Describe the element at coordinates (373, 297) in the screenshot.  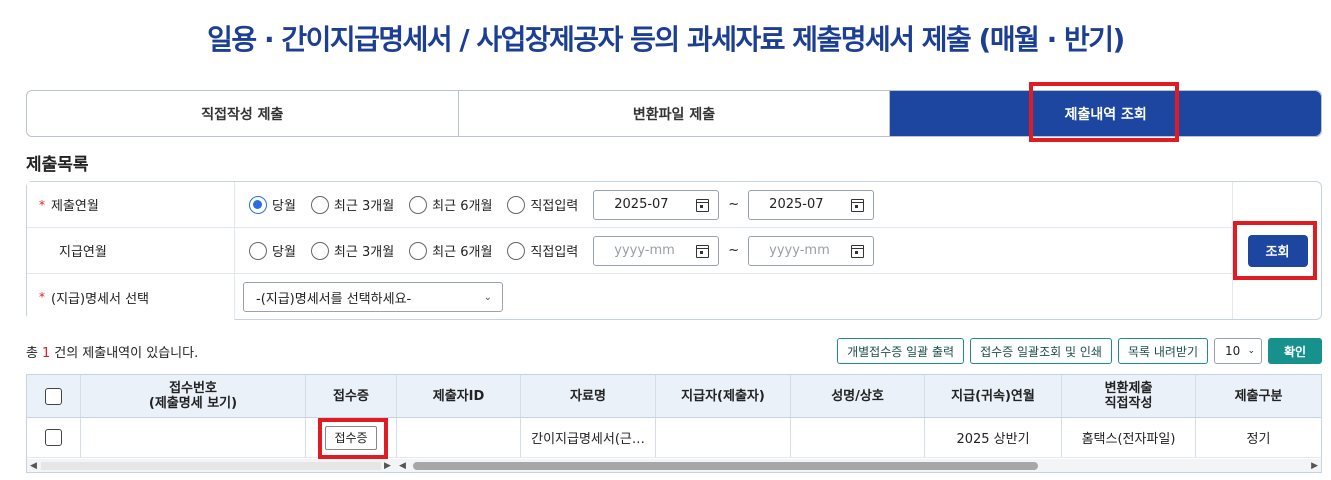
I see `statement-select: -(지급)명세서를 선택하세요- ⌄` at that location.